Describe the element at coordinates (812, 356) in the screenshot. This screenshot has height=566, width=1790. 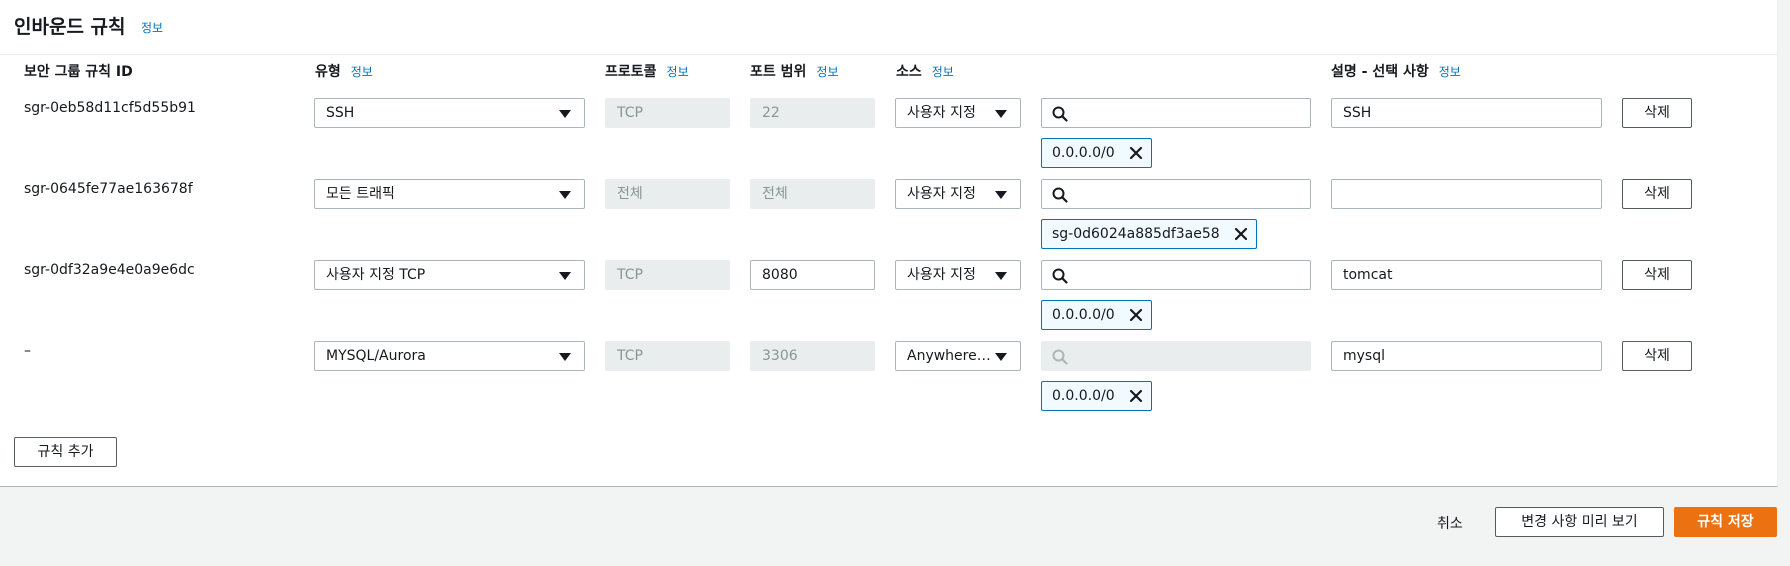
I see `port-range-field: 3306` at that location.